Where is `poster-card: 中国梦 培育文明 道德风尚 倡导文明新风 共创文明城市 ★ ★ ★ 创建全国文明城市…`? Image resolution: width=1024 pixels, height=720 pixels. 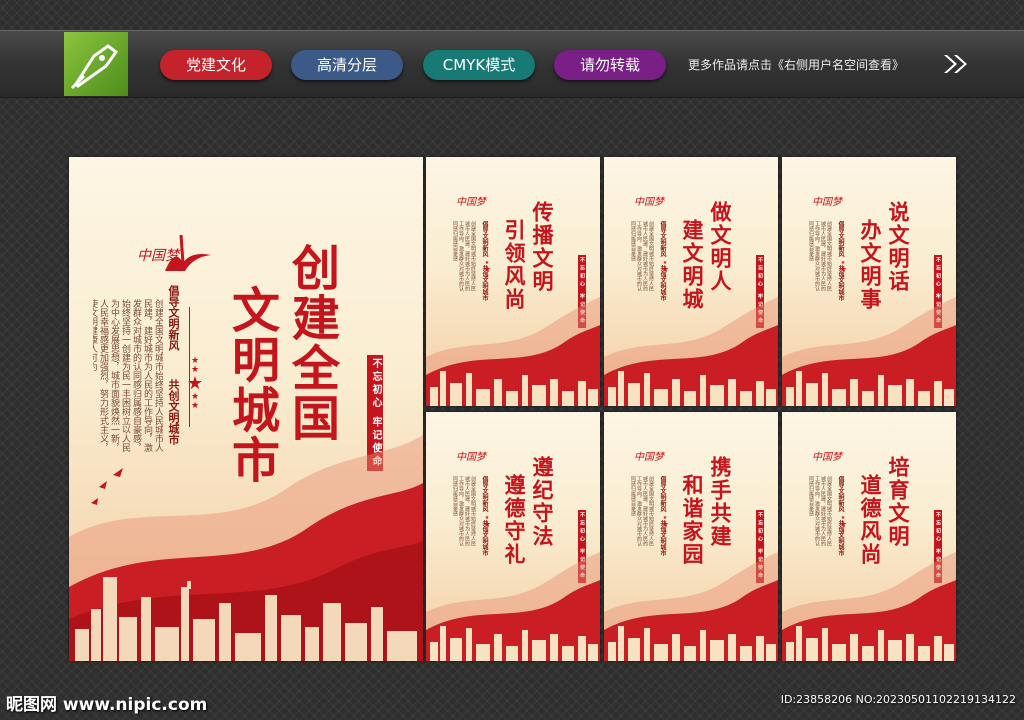 poster-card: 中国梦 培育文明 道德风尚 倡导文明新风 共创文明城市 ★ ★ ★ 创建全国文明城市… is located at coordinates (869, 536).